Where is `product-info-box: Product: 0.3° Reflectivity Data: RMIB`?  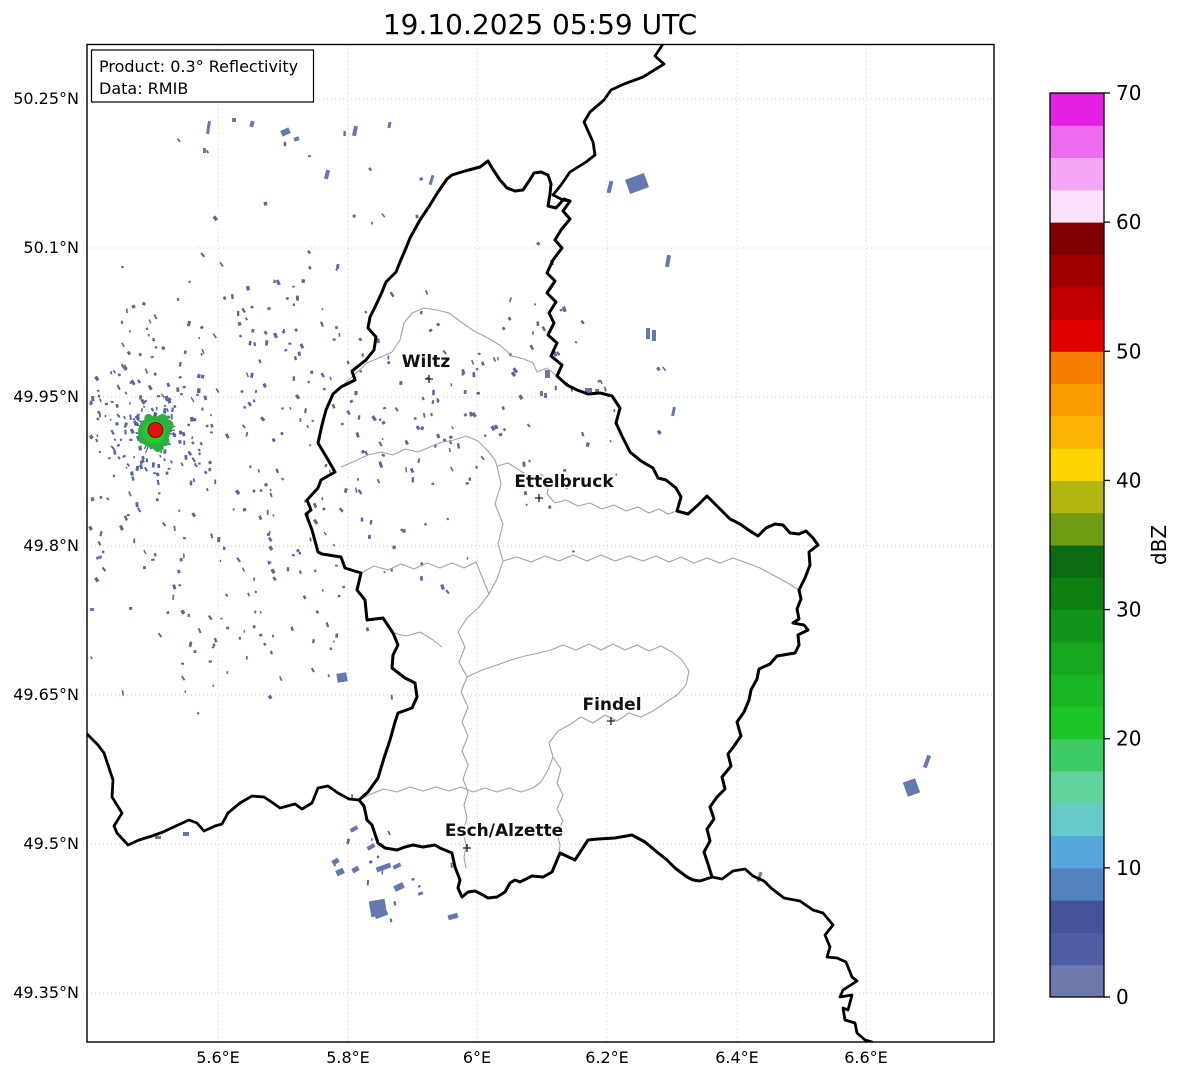 product-info-box: Product: 0.3° Reflectivity Data: RMIB is located at coordinates (203, 76).